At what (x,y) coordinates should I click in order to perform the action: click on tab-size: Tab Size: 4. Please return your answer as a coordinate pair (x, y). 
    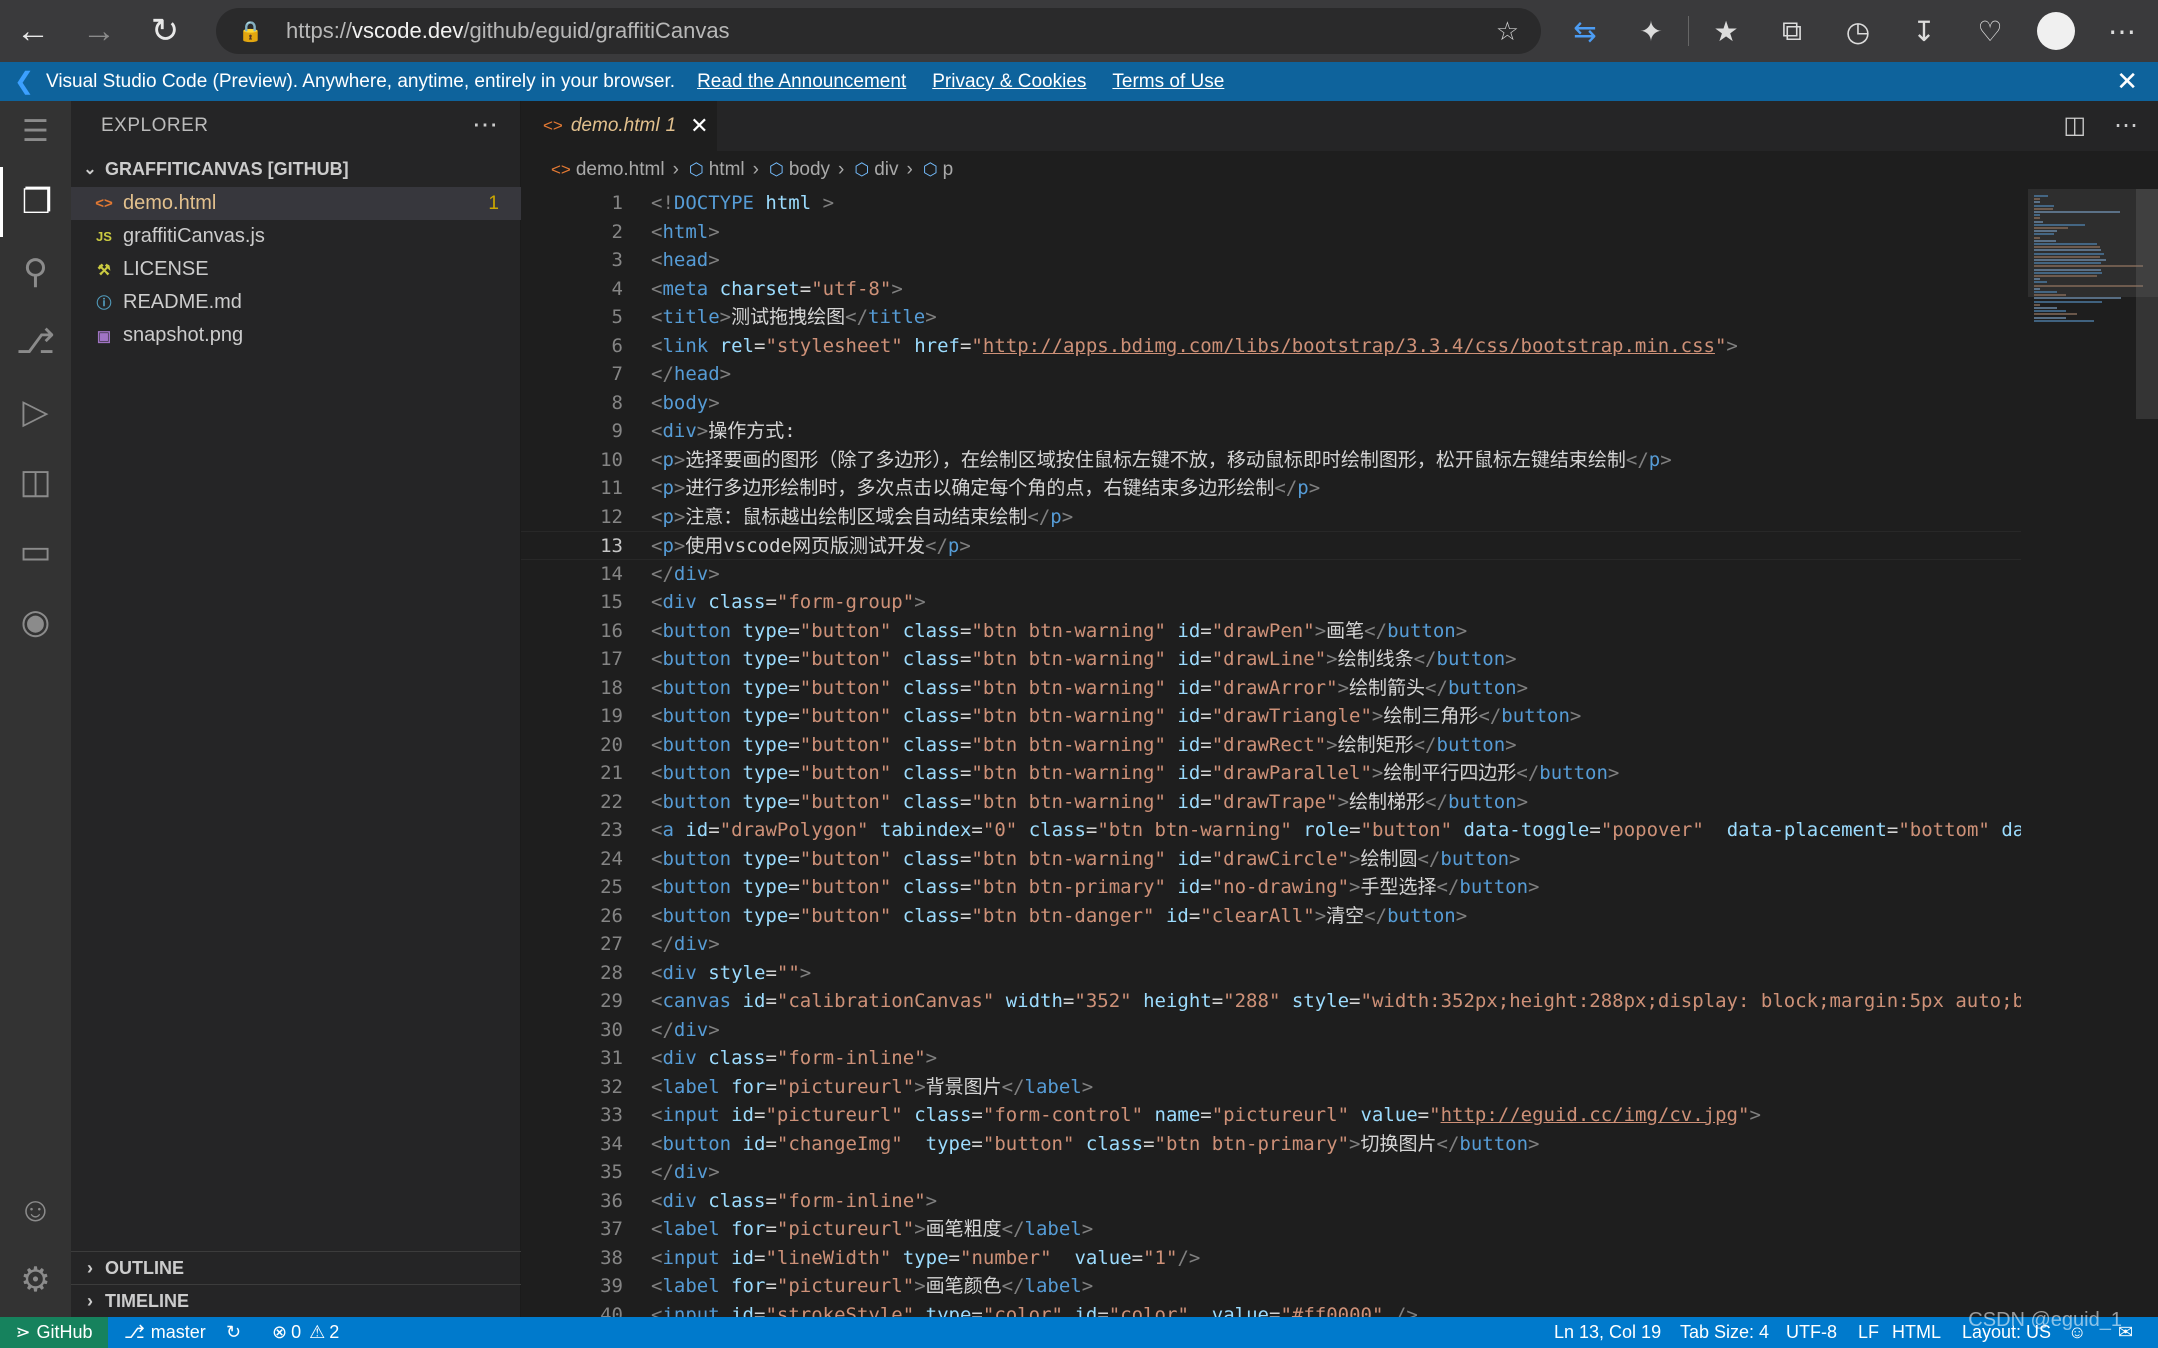
    Looking at the image, I should click on (1724, 1332).